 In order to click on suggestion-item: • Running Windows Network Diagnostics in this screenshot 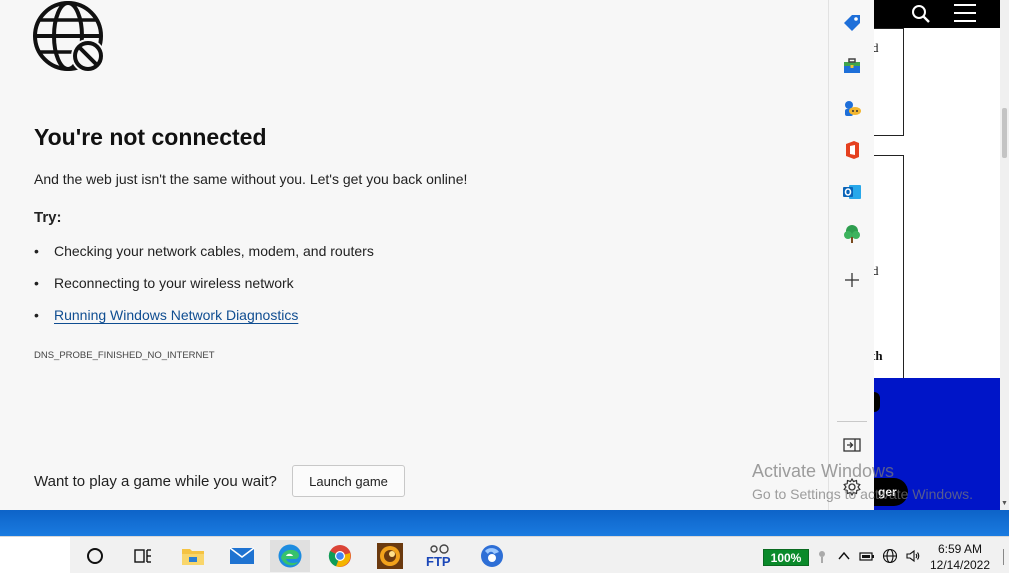, I will do `click(166, 315)`.